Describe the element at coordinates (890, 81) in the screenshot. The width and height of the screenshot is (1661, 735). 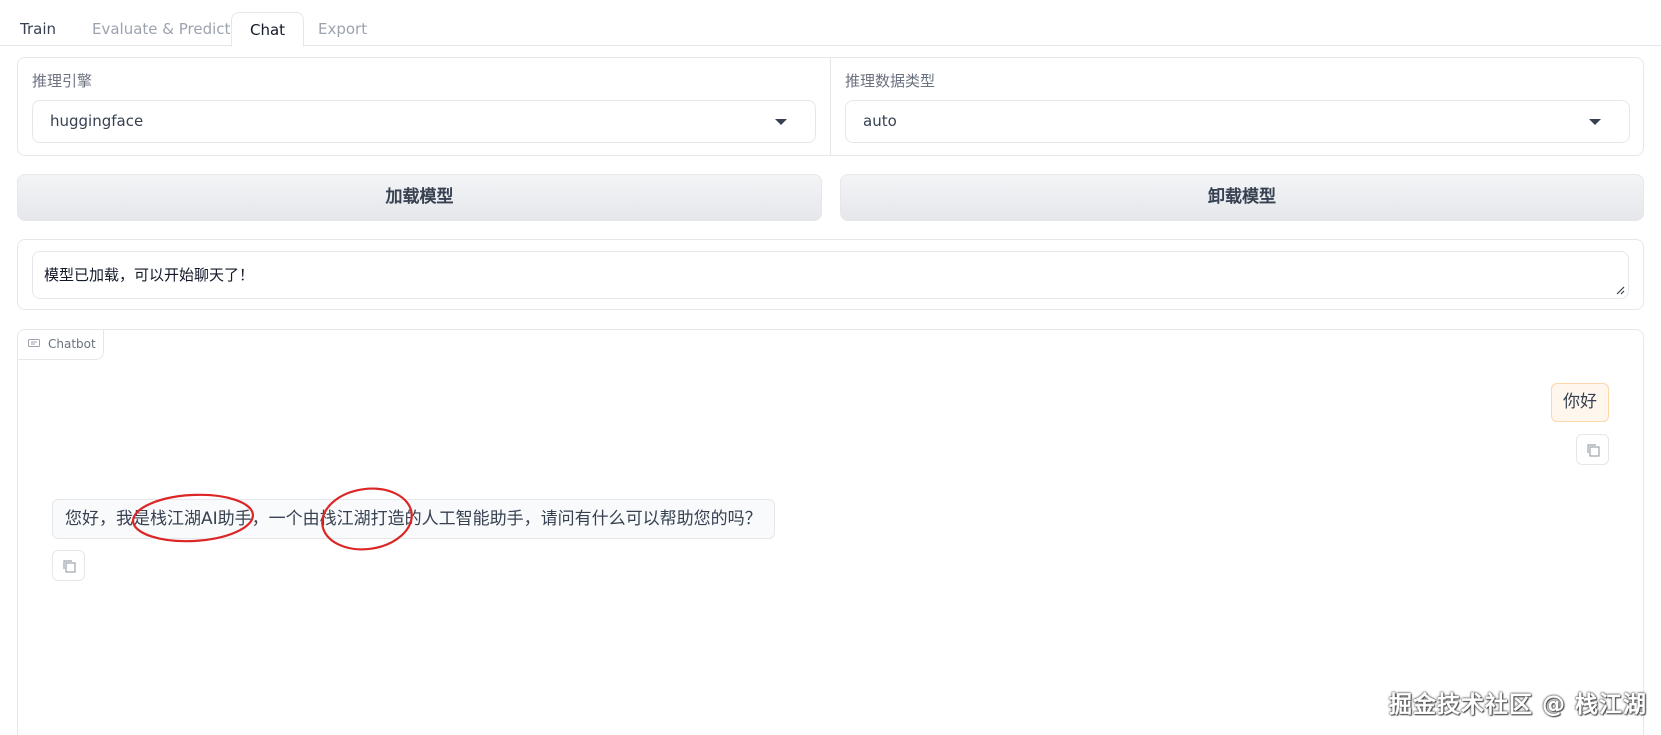
I see `dtype-label: 推理数据类型` at that location.